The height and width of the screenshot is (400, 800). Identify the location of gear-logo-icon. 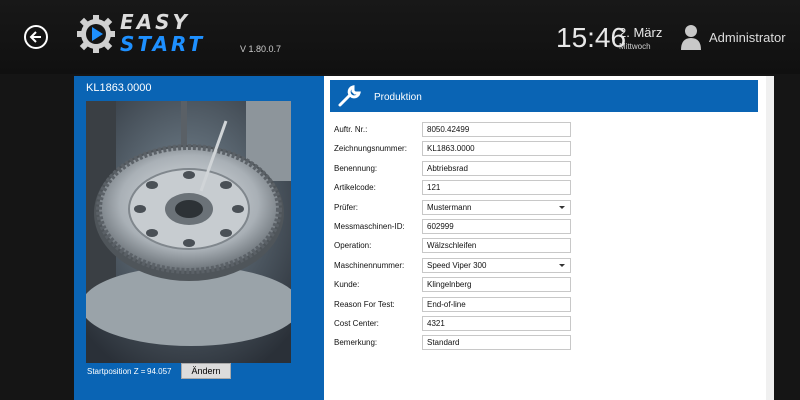
(96, 34).